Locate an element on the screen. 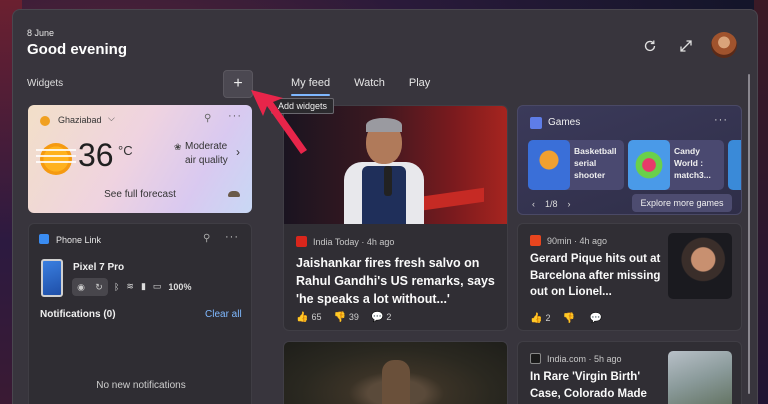 The width and height of the screenshot is (768, 404). chevron-down-icon: ⌵ is located at coordinates (111, 118).